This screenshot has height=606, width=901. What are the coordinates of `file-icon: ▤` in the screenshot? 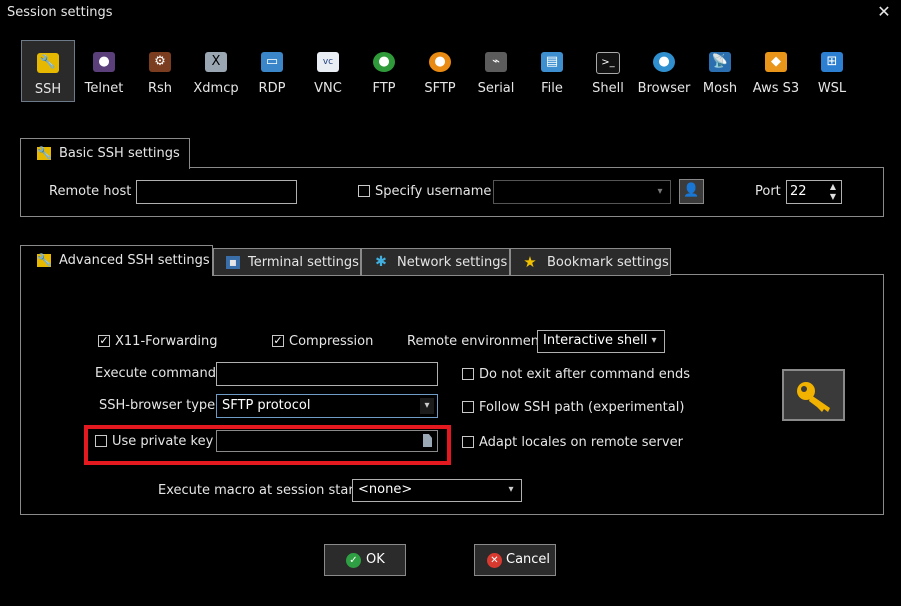 It's located at (552, 62).